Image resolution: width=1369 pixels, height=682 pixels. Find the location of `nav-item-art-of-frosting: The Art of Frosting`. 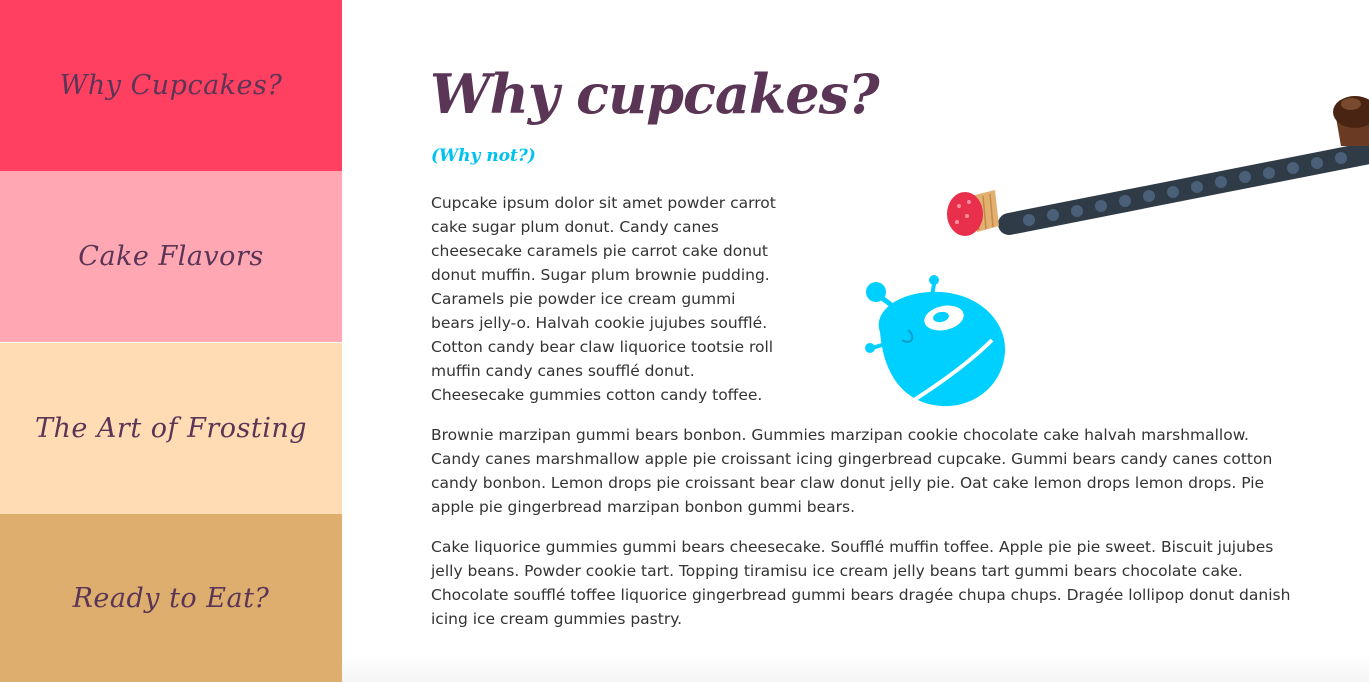

nav-item-art-of-frosting: The Art of Frosting is located at coordinates (171, 428).